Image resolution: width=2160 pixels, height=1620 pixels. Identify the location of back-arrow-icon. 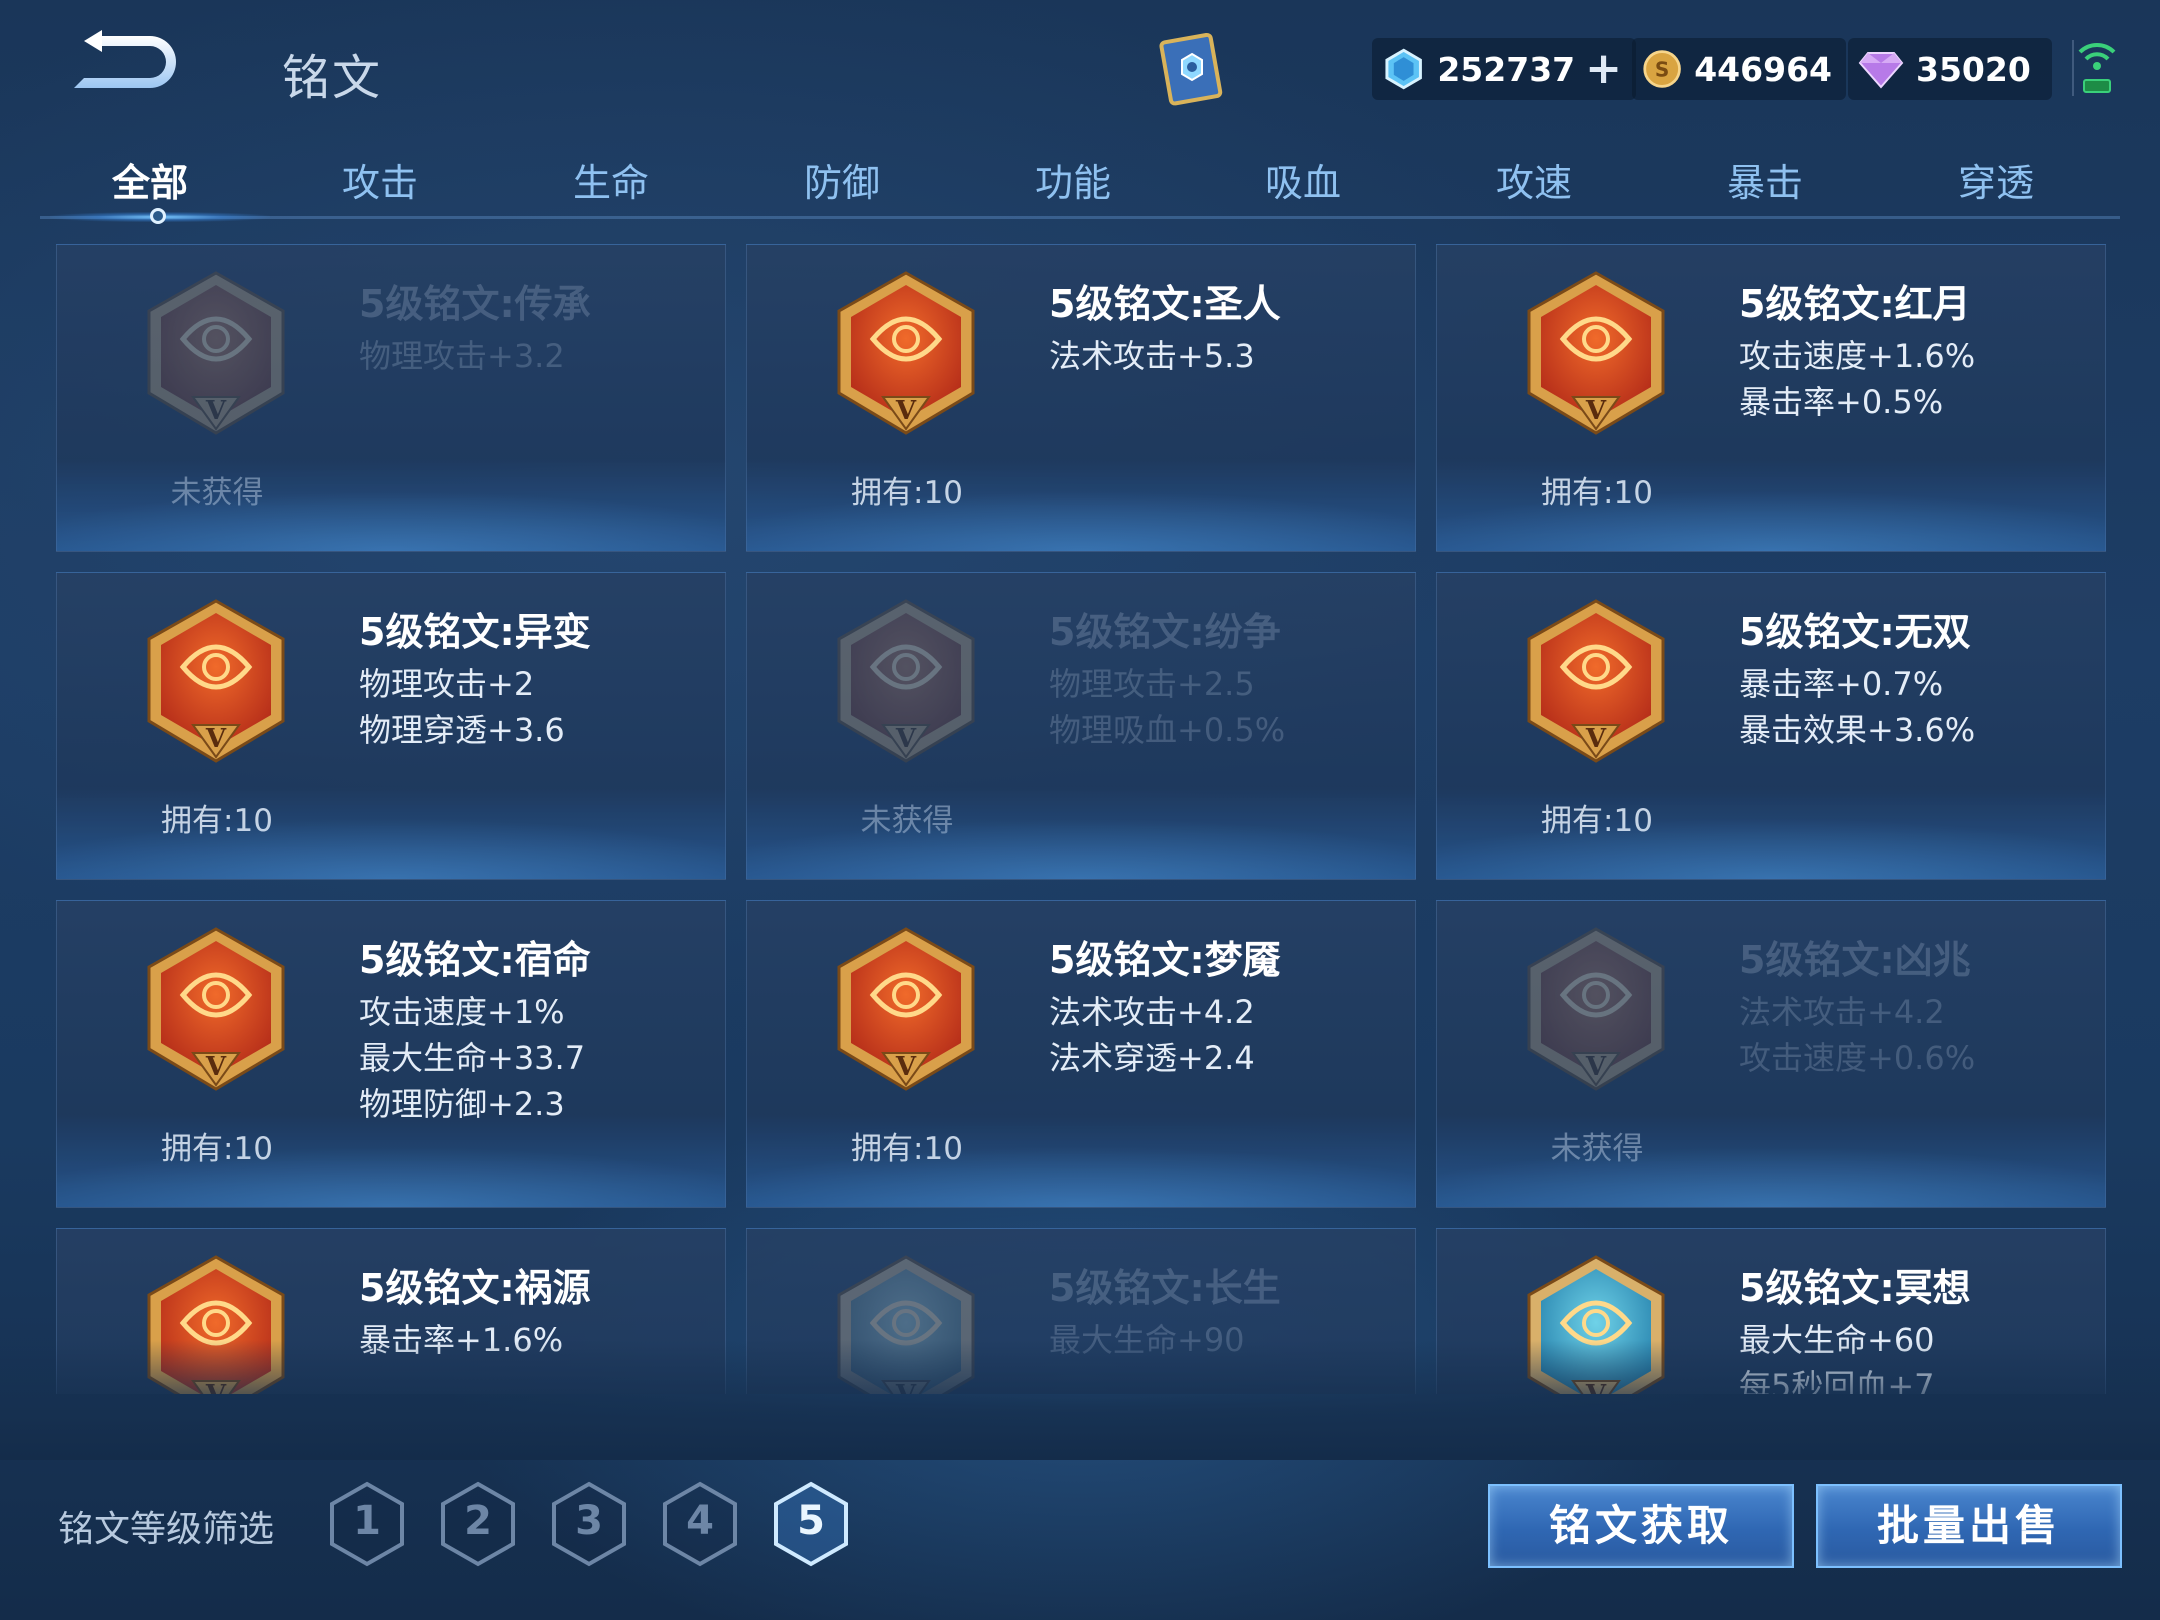
(125, 59).